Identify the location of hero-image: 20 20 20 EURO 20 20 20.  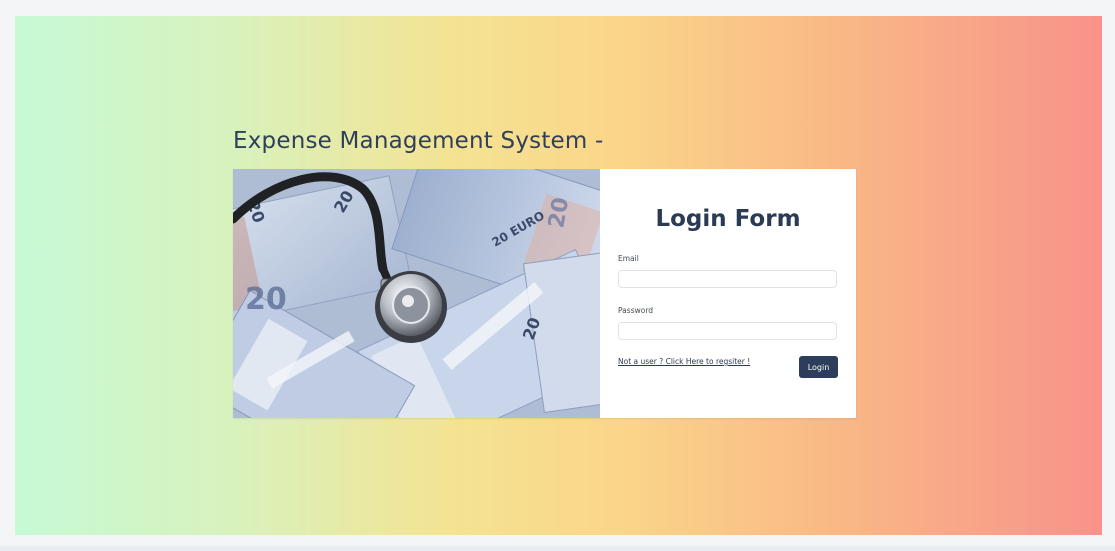
(416, 293).